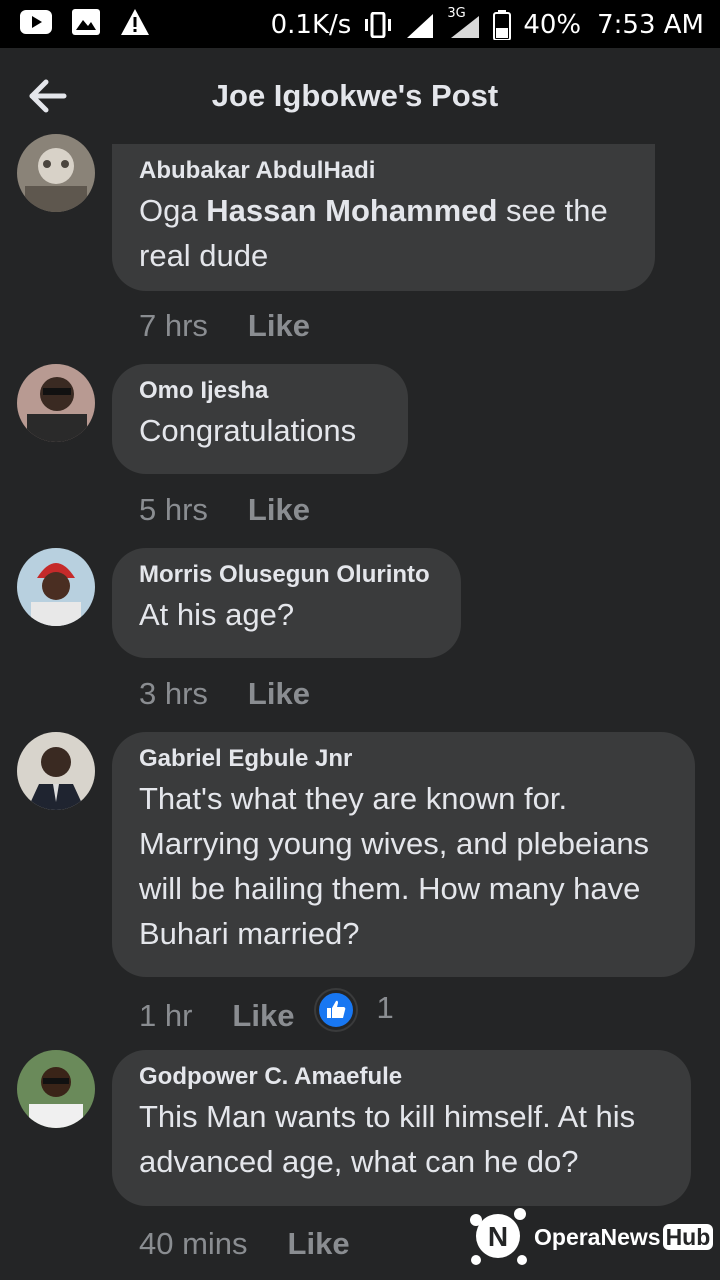  I want to click on comment-author: Gabriel Egbule Jnr, so click(403, 759).